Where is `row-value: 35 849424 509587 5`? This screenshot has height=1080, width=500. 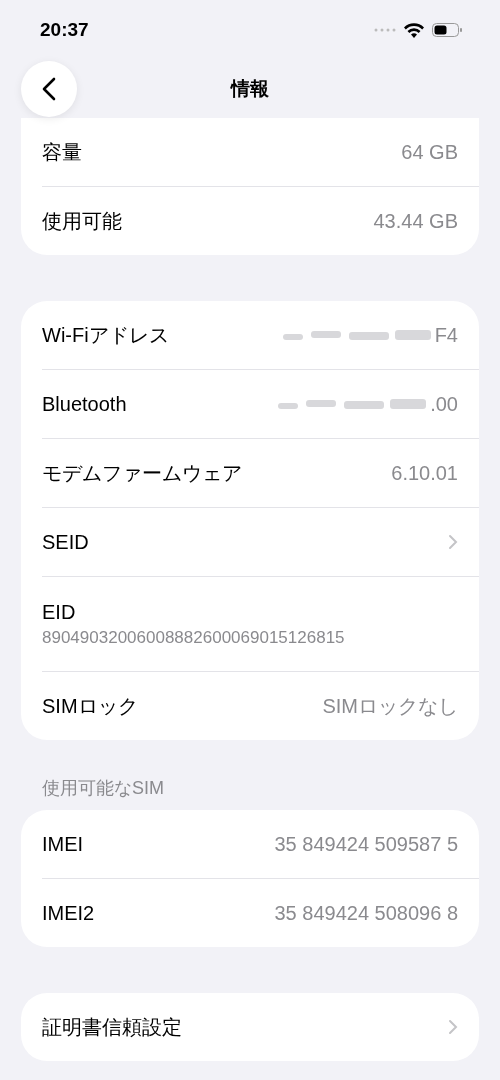 row-value: 35 849424 509587 5 is located at coordinates (366, 844).